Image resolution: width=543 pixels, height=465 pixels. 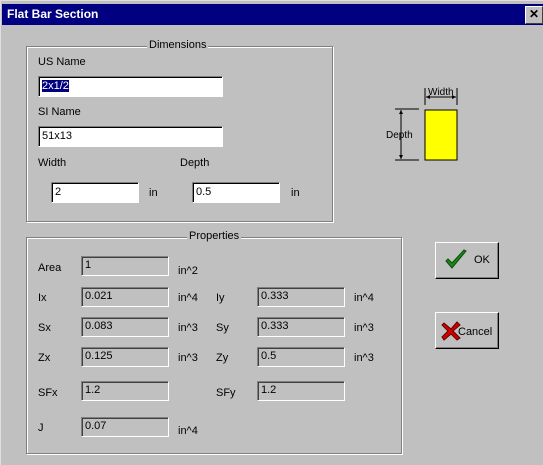 What do you see at coordinates (301, 391) in the screenshot?
I see `sfy-value: 1.2` at bounding box center [301, 391].